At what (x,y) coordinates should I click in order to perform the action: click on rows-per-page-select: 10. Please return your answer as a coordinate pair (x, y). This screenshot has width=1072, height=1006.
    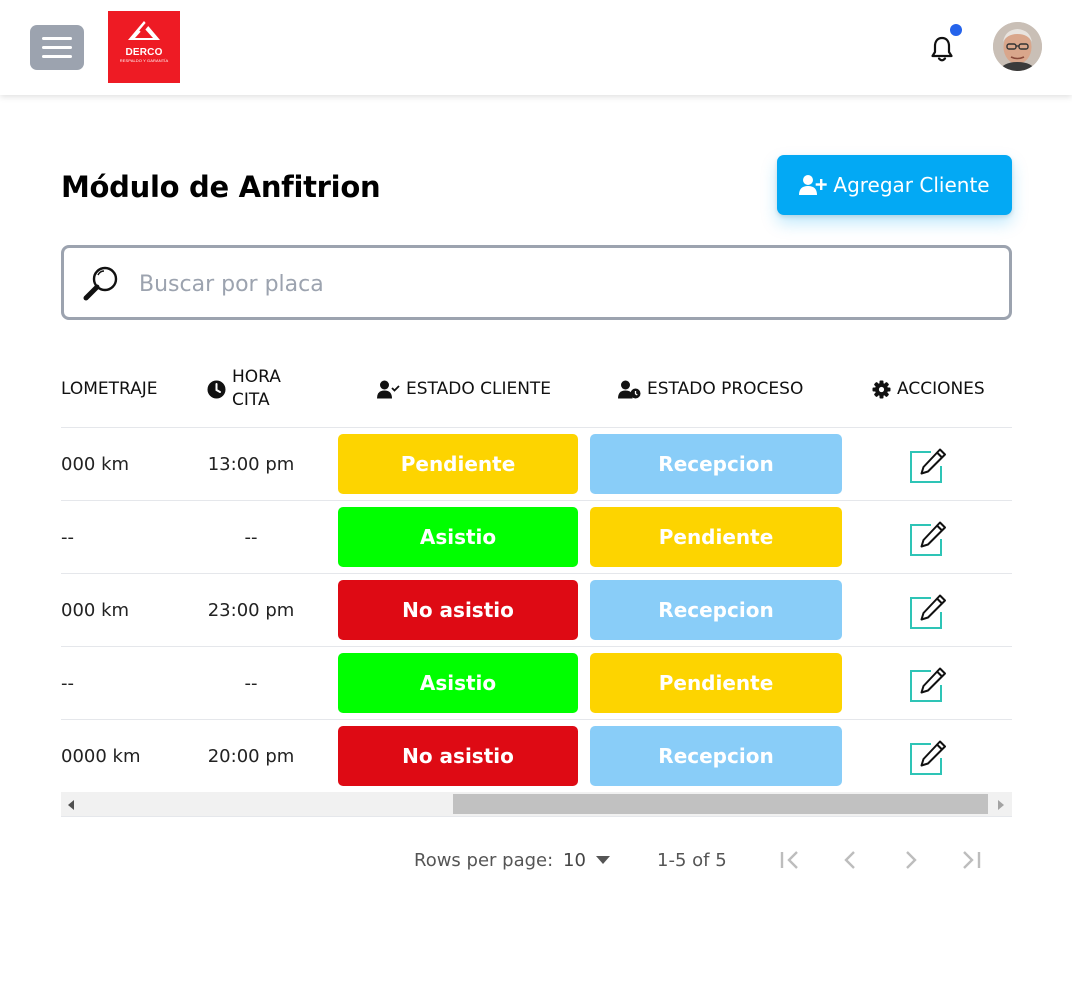
    Looking at the image, I should click on (589, 860).